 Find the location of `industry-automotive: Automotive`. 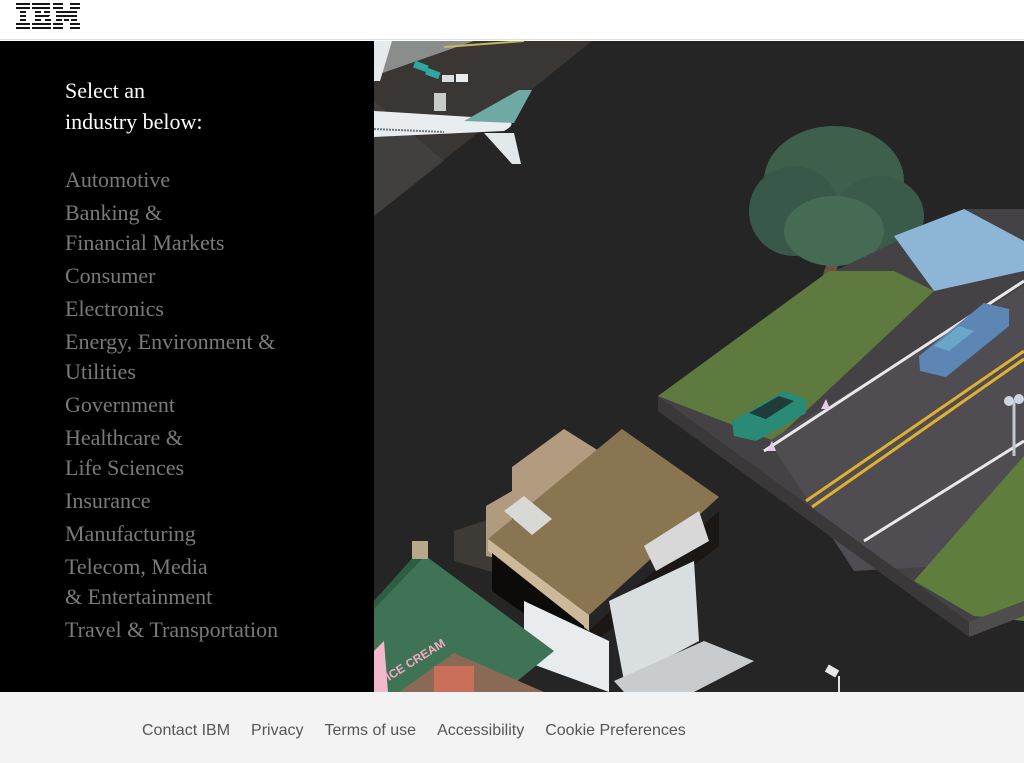

industry-automotive: Automotive is located at coordinates (215, 180).